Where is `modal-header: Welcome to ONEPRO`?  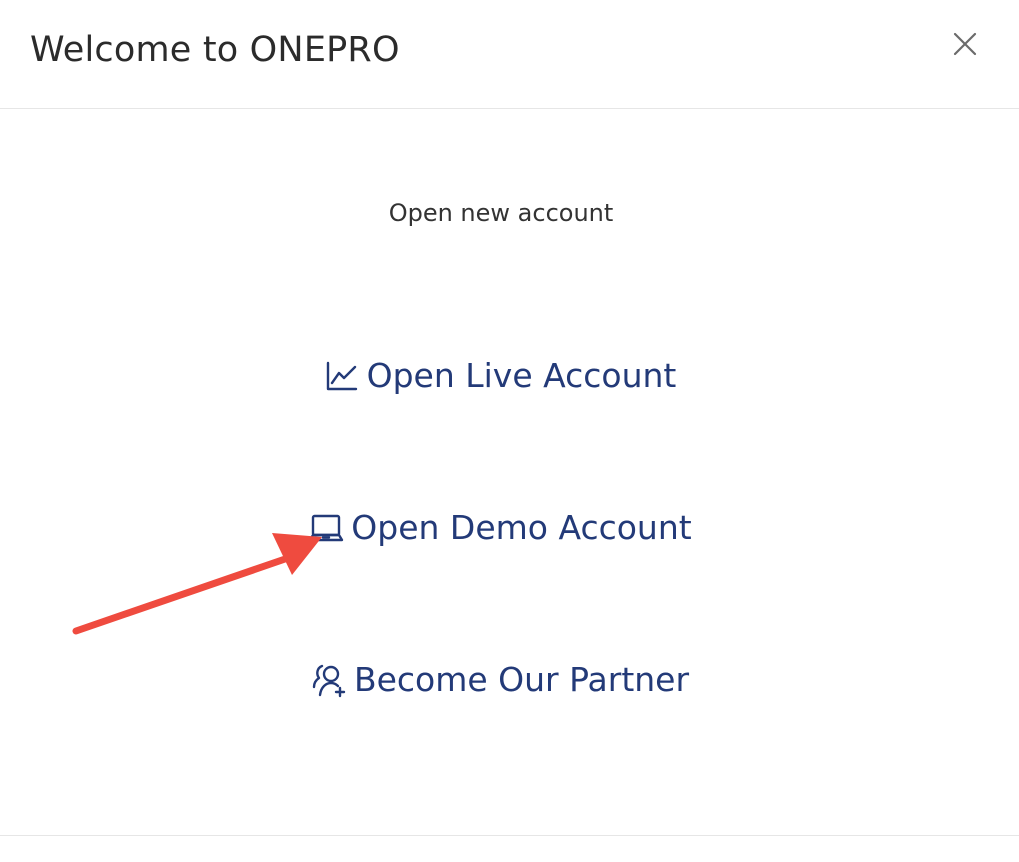 modal-header: Welcome to ONEPRO is located at coordinates (509, 54).